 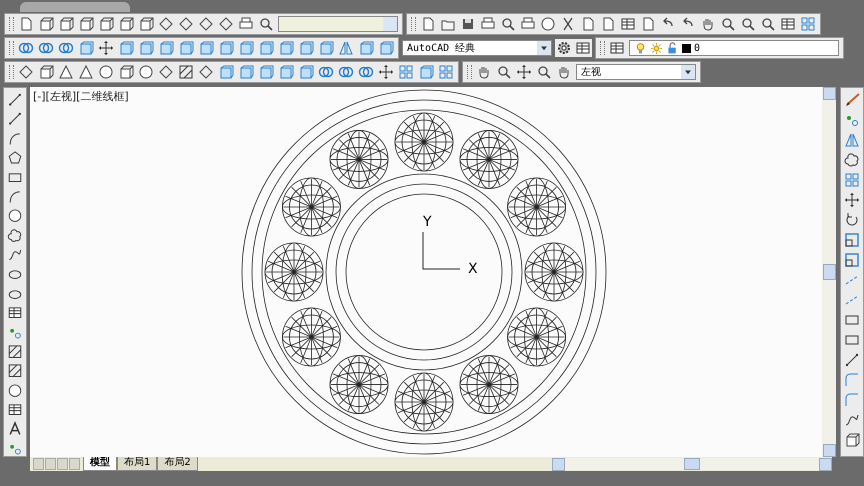 What do you see at coordinates (177, 464) in the screenshot?
I see `layout-tab: 布局2` at bounding box center [177, 464].